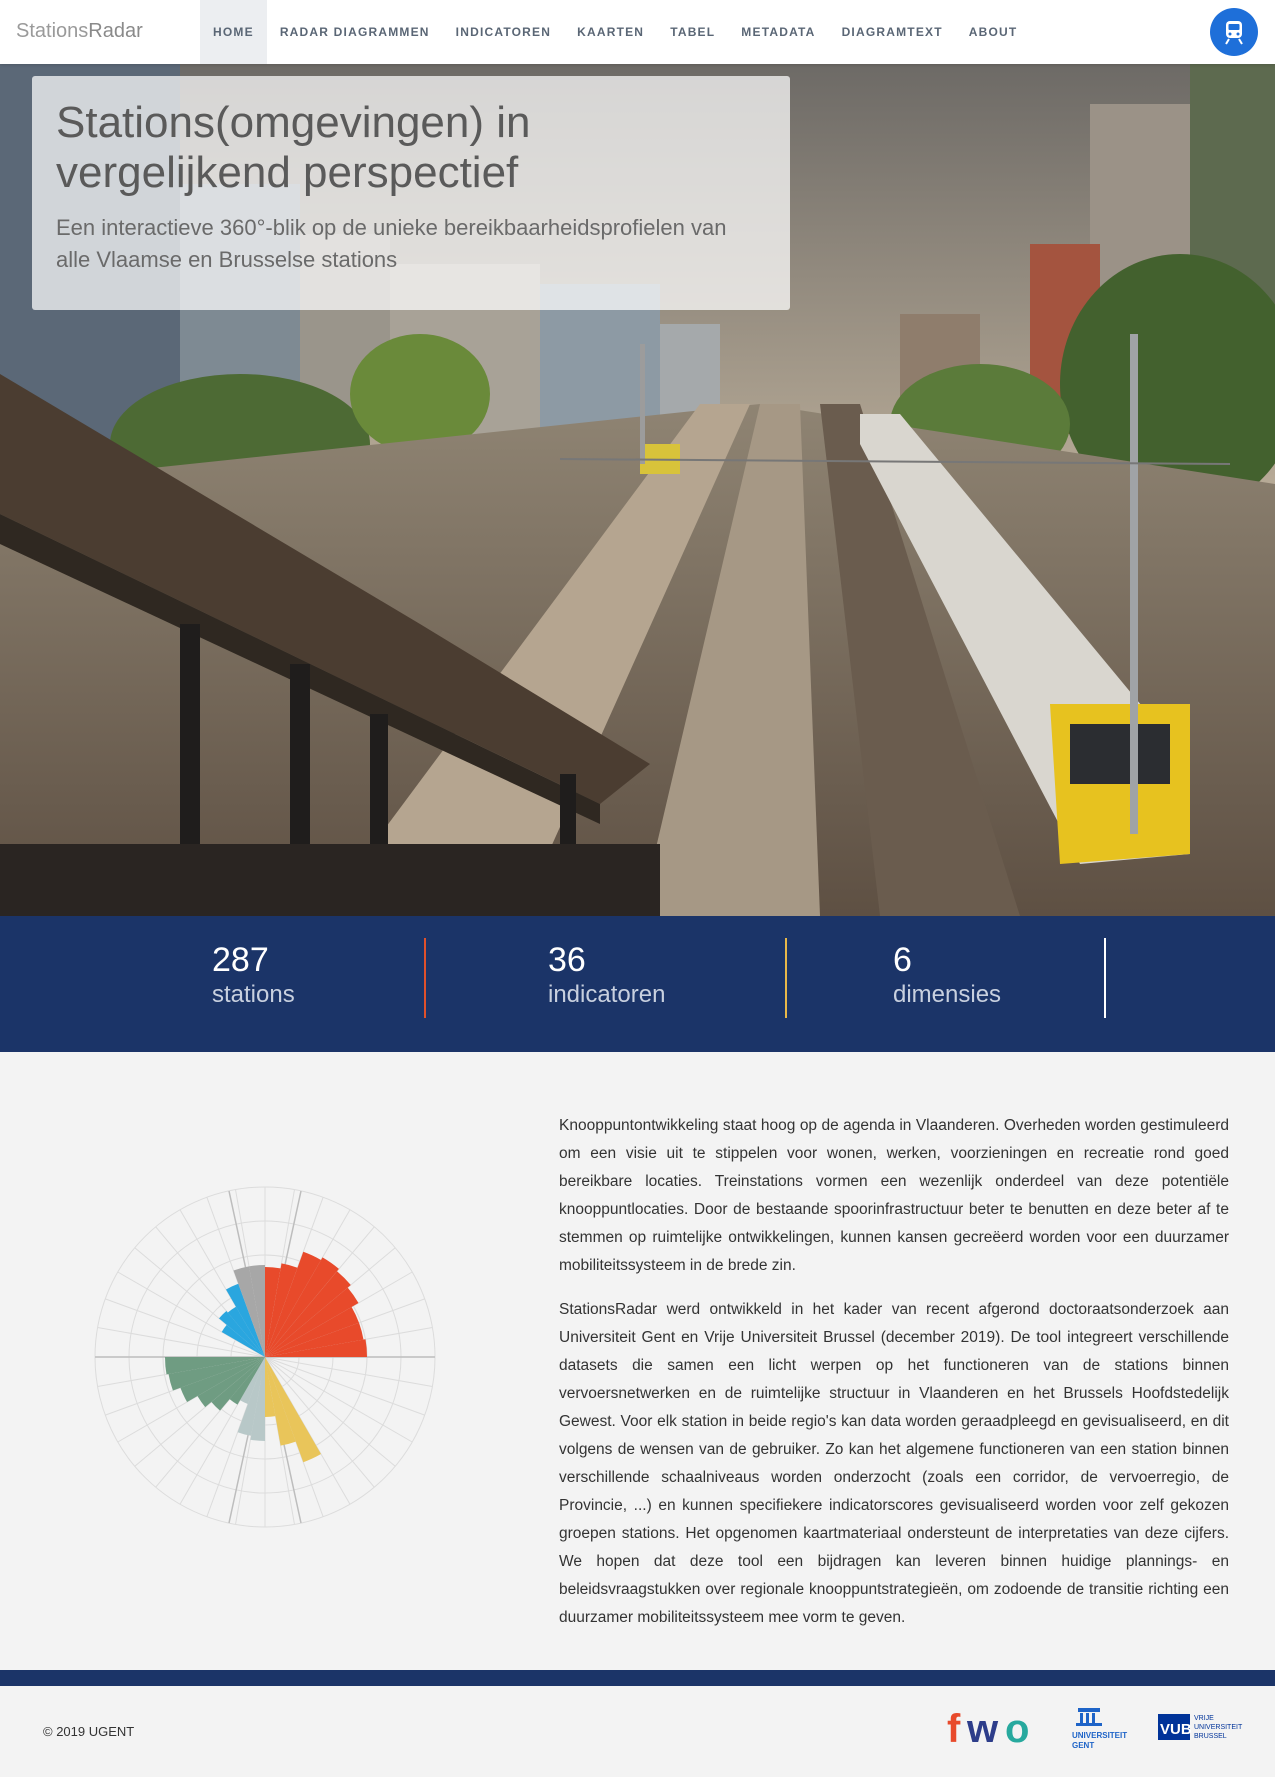 Image resolution: width=1275 pixels, height=1777 pixels. Describe the element at coordinates (947, 975) in the screenshot. I see `stat-dimensies: 6 dimensies` at that location.